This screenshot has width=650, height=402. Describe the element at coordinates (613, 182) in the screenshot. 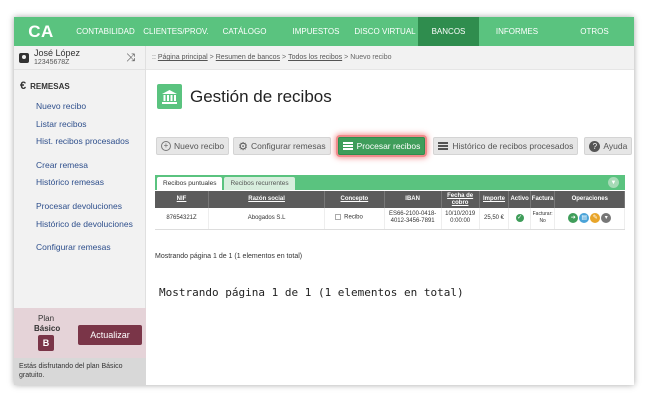

I see `chevron-down-icon: ▼` at that location.